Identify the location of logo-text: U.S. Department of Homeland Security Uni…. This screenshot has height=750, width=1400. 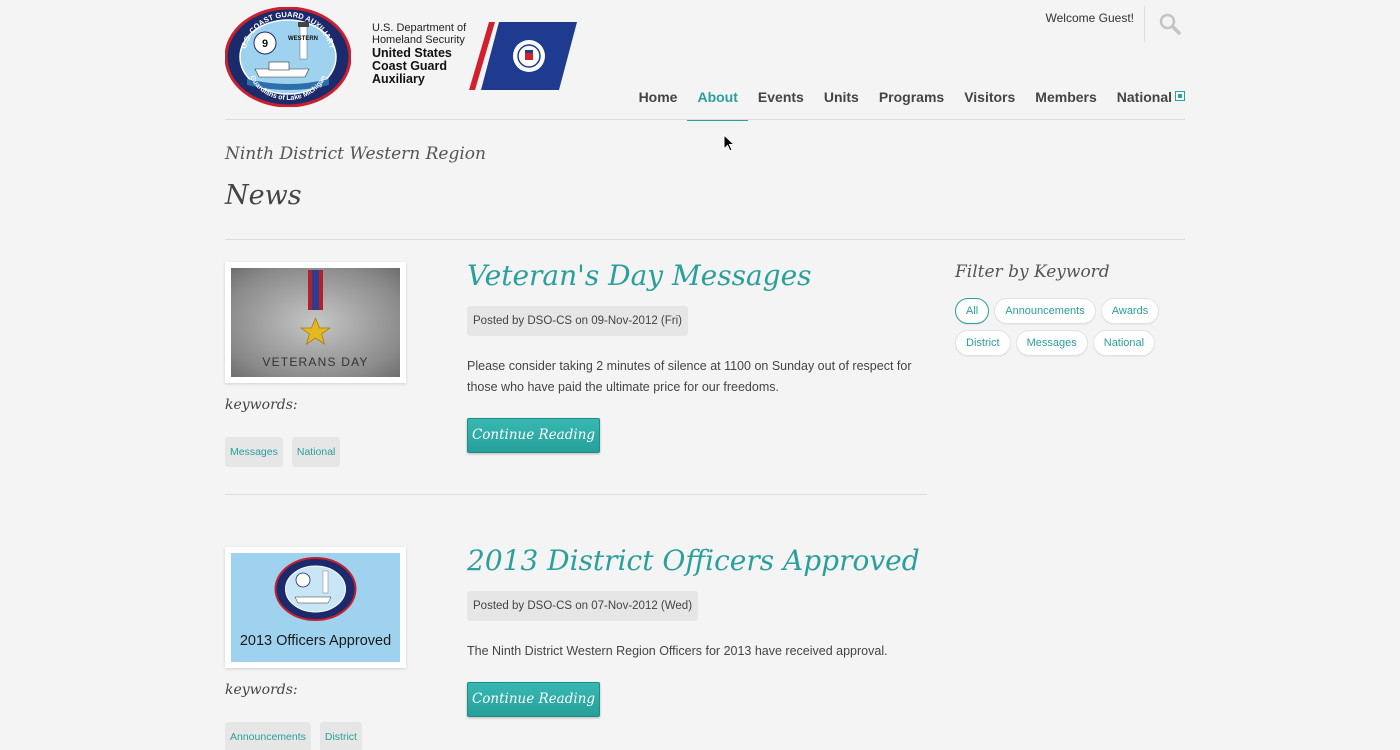
(427, 54).